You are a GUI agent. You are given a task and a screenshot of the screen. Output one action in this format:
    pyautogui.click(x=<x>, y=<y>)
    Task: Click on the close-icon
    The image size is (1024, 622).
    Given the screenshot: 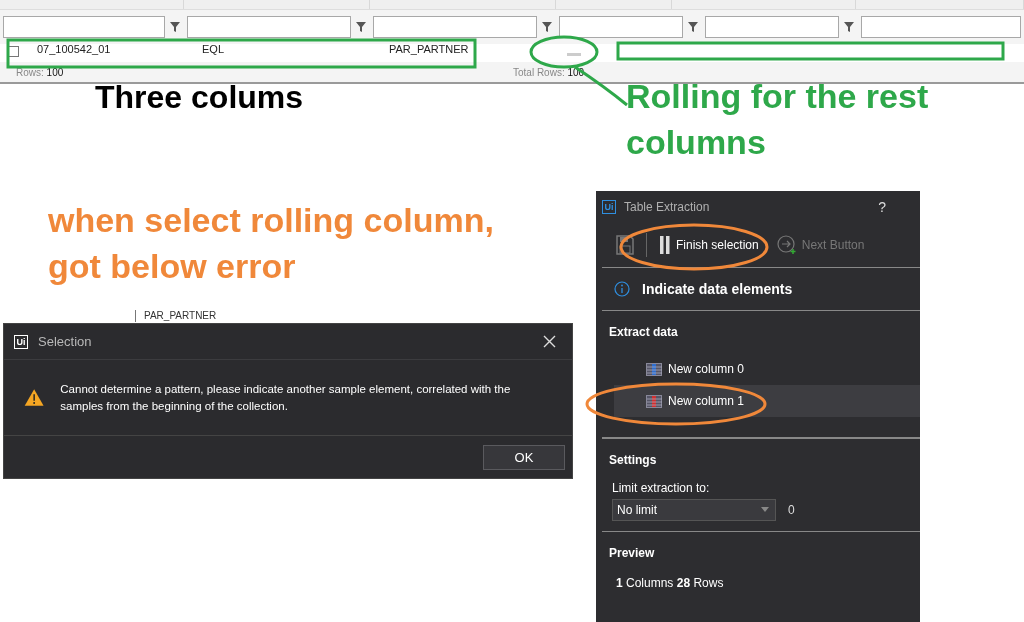 What is the action you would take?
    pyautogui.click(x=549, y=341)
    